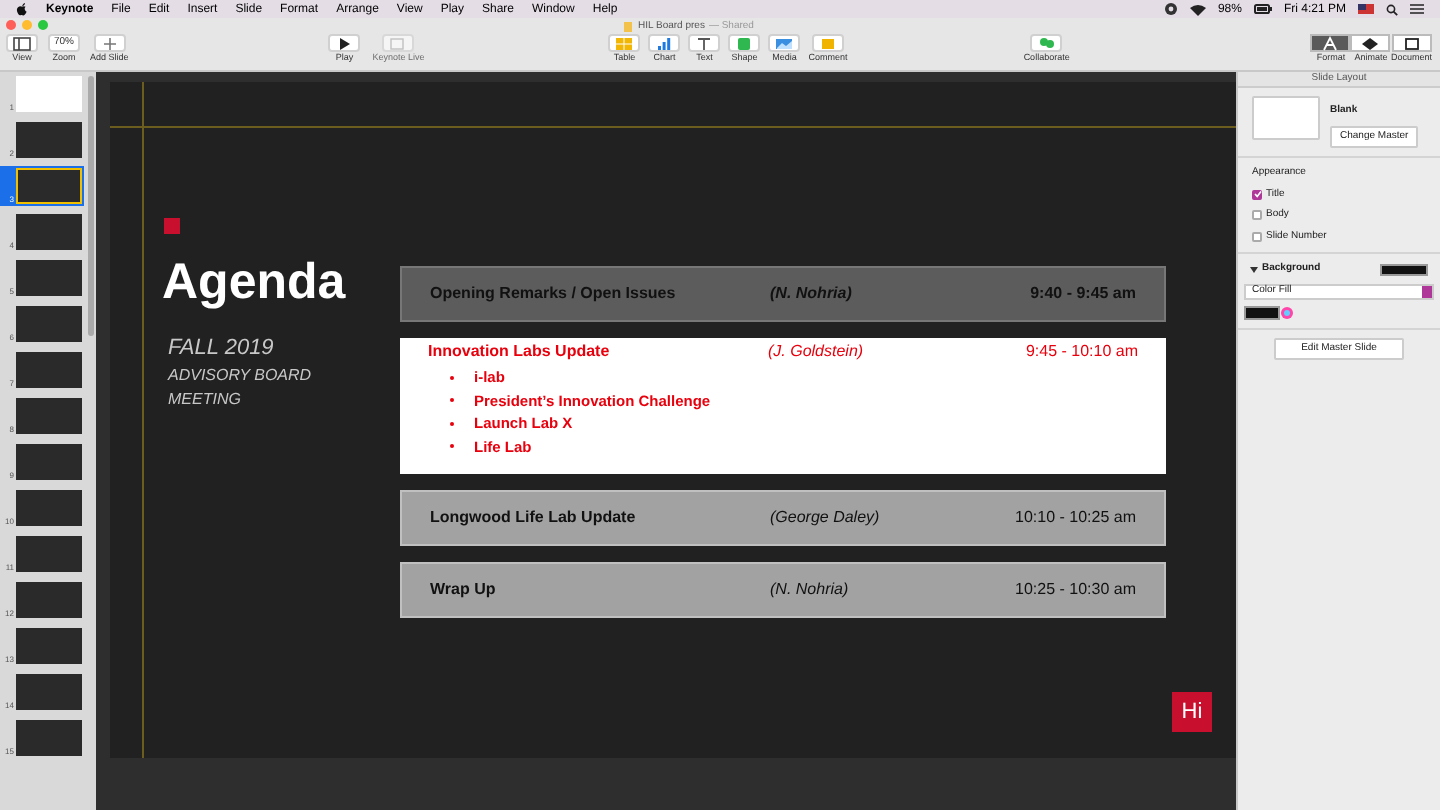 The width and height of the screenshot is (1440, 810). Describe the element at coordinates (1081, 352) in the screenshot. I see `agenda-time: 9:45 - 10:10 am` at that location.